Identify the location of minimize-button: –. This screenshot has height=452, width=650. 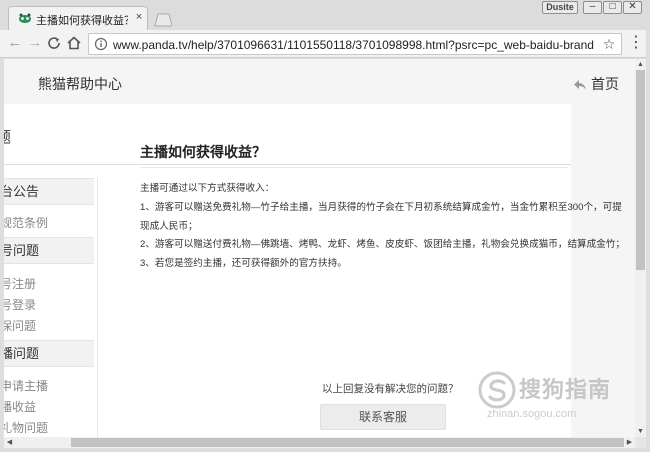
(592, 7).